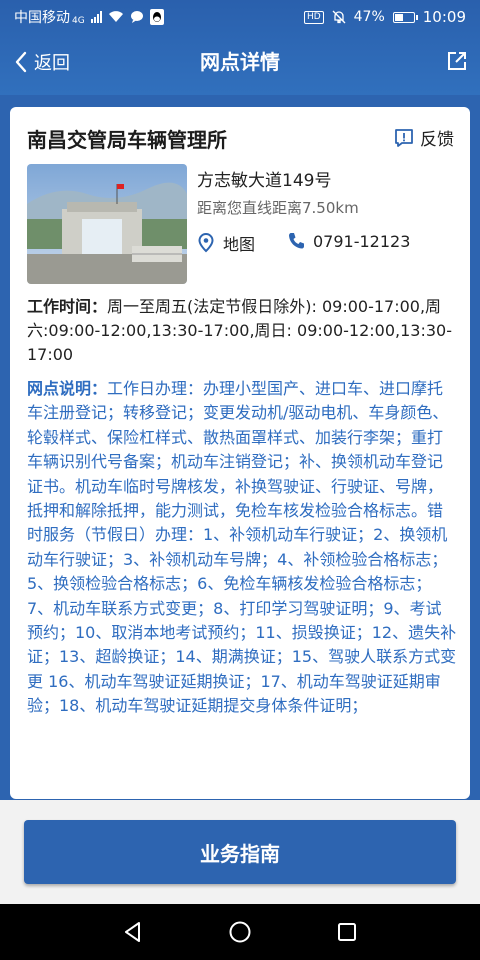  I want to click on page-title: 网点详情, so click(240, 62).